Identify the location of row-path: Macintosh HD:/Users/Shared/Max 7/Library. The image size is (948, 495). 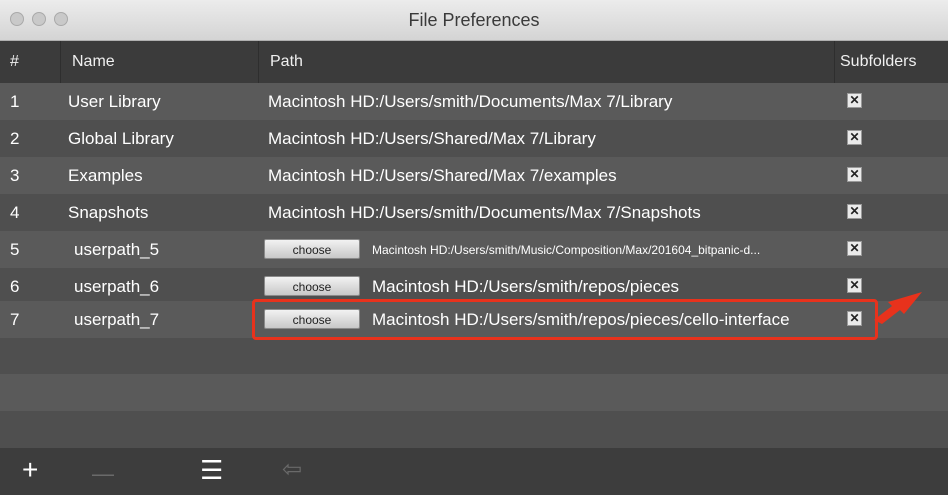
(432, 138).